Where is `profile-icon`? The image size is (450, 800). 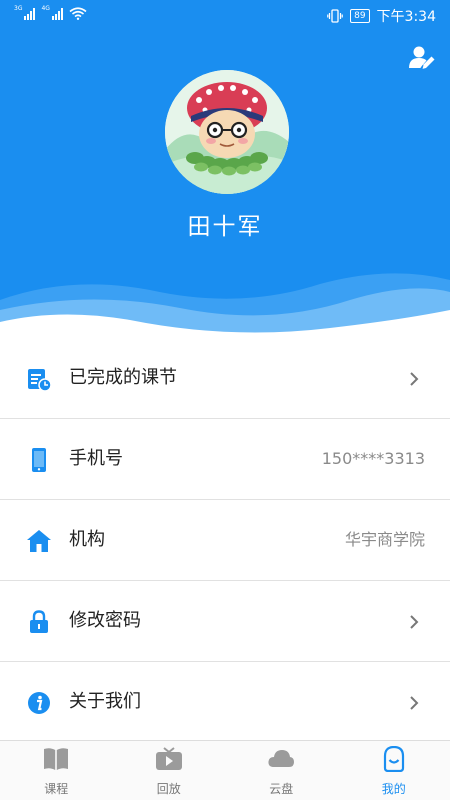
profile-icon is located at coordinates (393, 759).